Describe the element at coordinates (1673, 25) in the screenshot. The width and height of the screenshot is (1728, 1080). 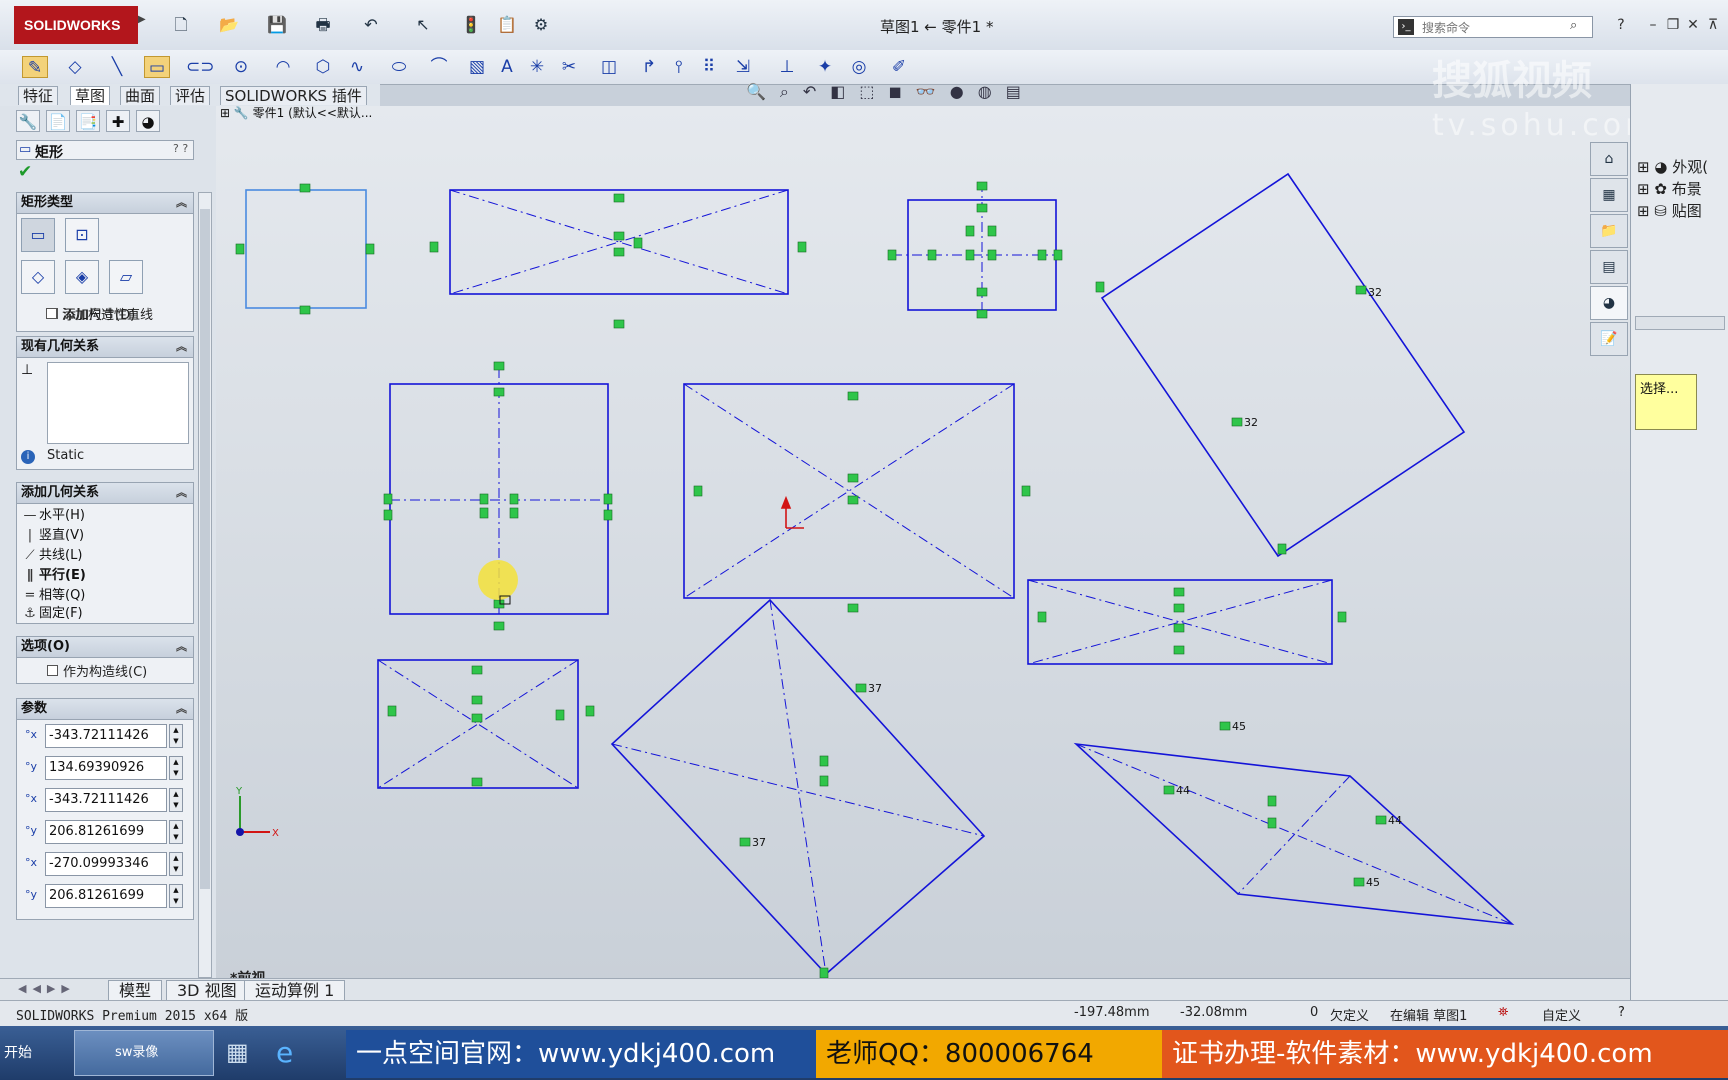
I see `restore-icon: ❐` at that location.